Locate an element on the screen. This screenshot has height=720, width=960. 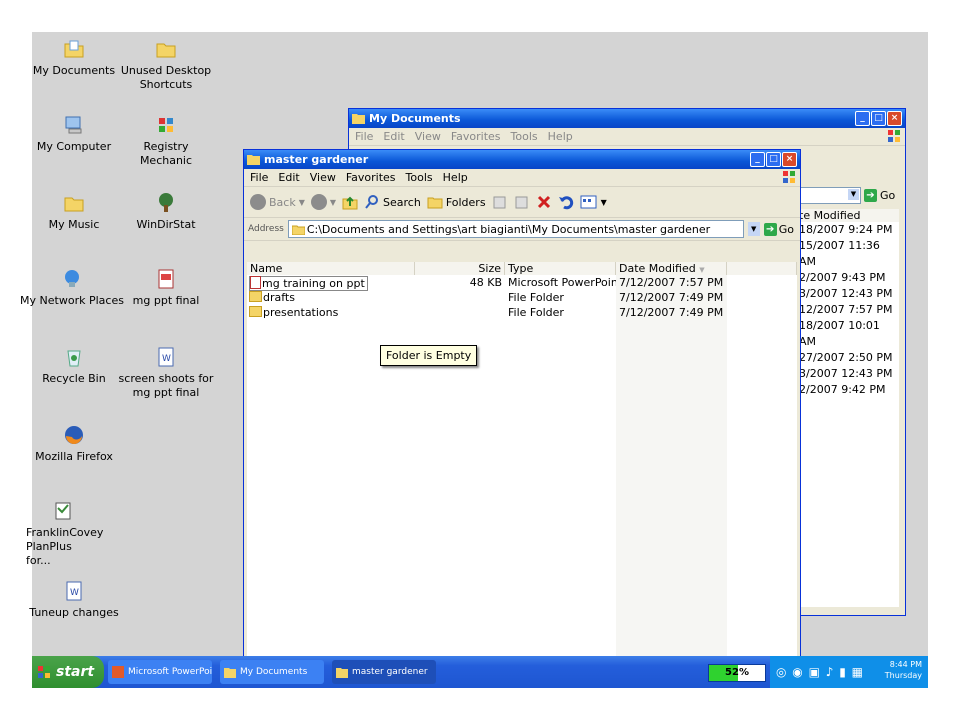
delete-icon is located at coordinates (544, 202).